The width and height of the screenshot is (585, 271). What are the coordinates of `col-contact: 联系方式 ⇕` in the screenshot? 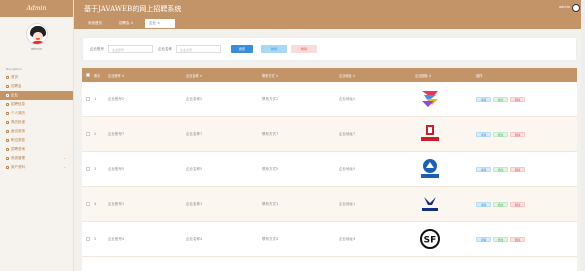 It's located at (298, 75).